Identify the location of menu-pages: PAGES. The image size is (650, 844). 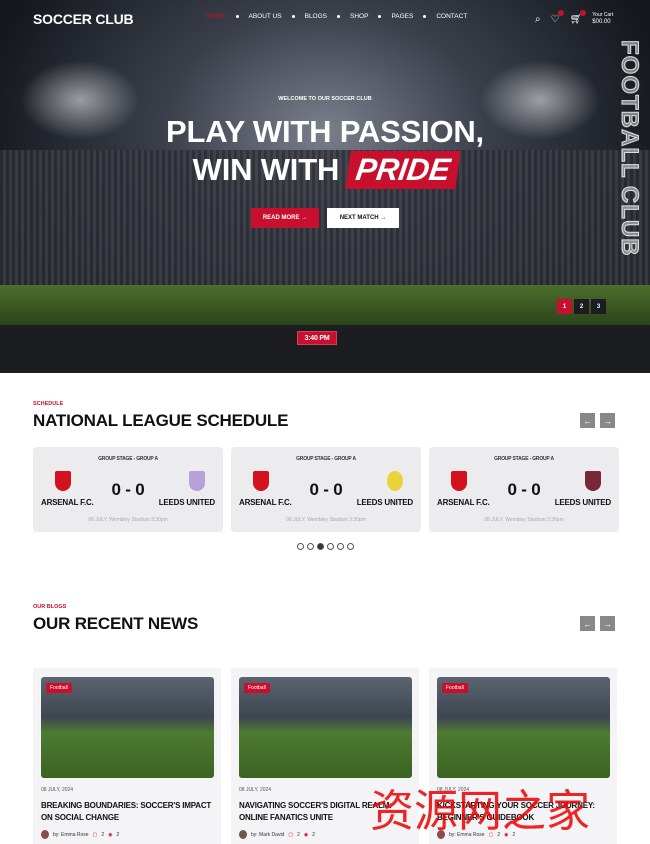
(402, 16).